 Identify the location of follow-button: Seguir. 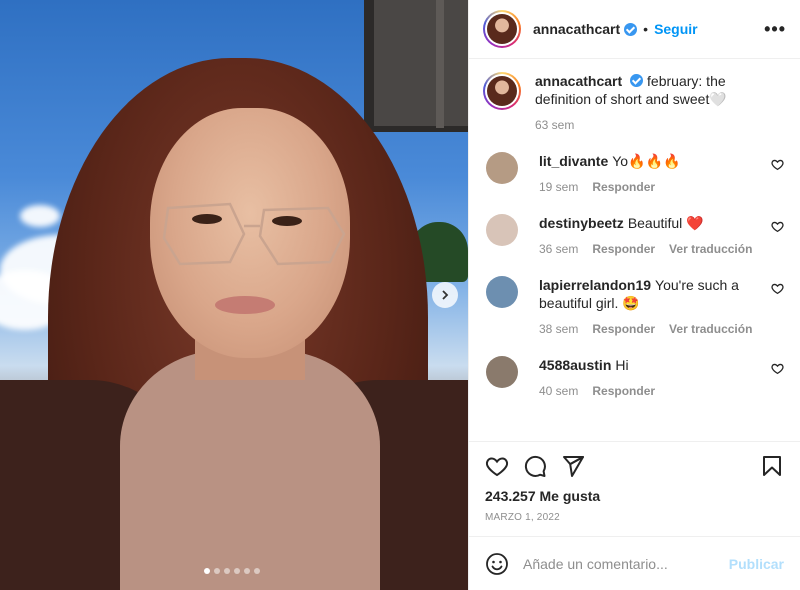
(676, 29).